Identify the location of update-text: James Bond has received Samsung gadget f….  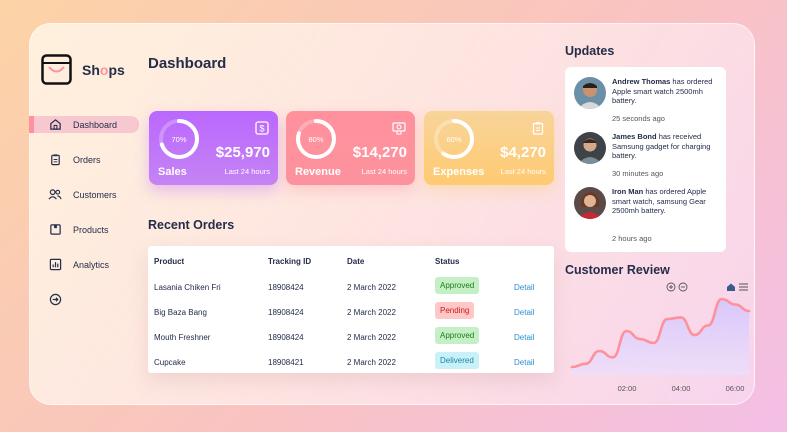
(661, 146).